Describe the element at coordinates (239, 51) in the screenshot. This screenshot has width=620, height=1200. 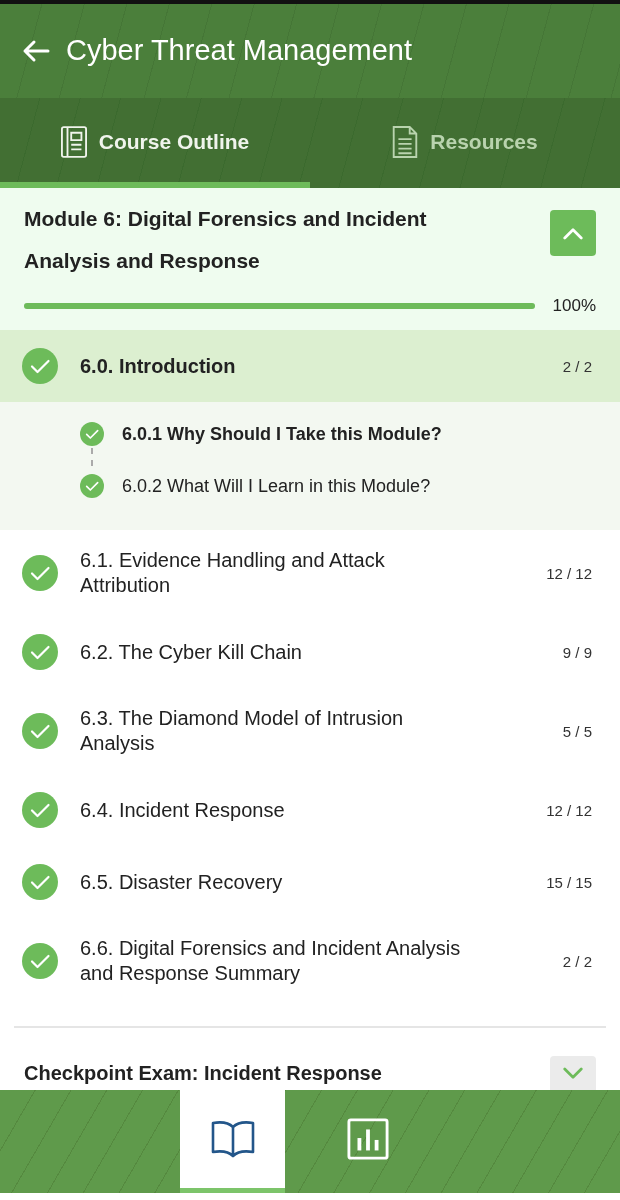
I see `course-title: Cyber Threat Management` at that location.